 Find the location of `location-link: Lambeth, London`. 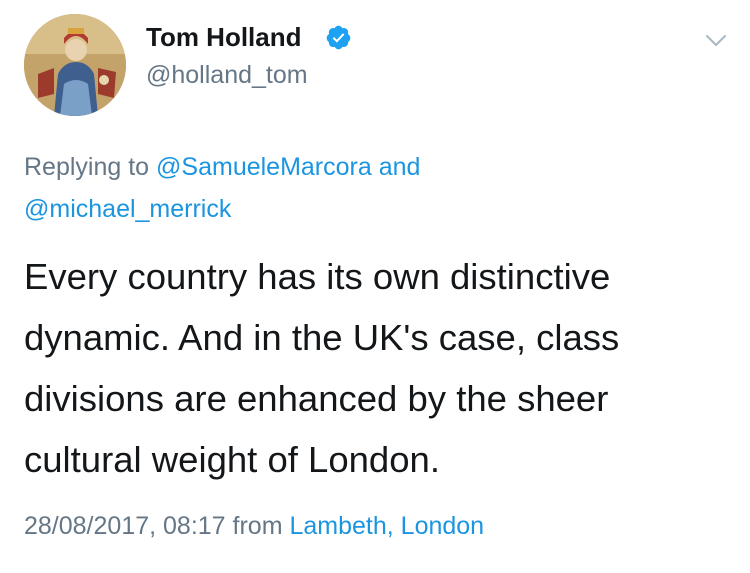

location-link: Lambeth, London is located at coordinates (386, 526).